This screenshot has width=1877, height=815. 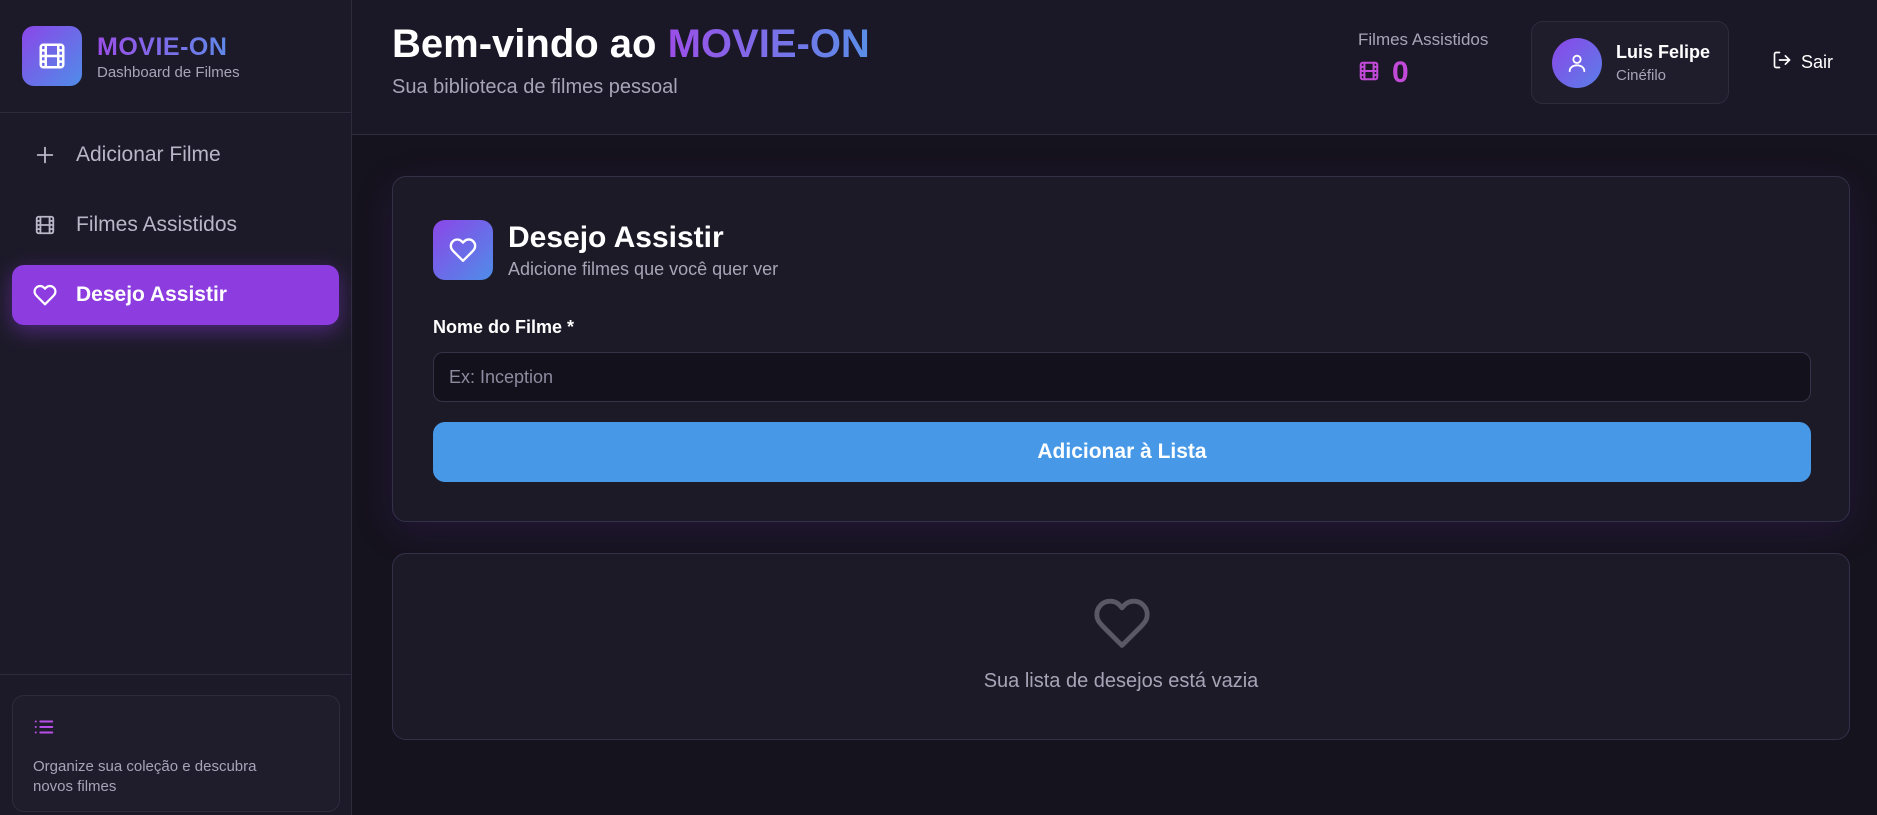 I want to click on wishlist-subtitle: Adicione filmes que você quer ver, so click(x=643, y=268).